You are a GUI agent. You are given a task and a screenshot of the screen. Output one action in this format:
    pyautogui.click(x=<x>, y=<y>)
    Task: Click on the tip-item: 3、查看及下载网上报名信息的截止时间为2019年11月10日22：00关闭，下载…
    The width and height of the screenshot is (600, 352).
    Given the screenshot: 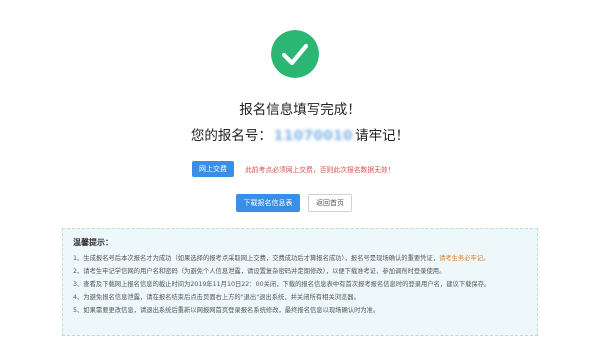 What is the action you would take?
    pyautogui.click(x=300, y=285)
    